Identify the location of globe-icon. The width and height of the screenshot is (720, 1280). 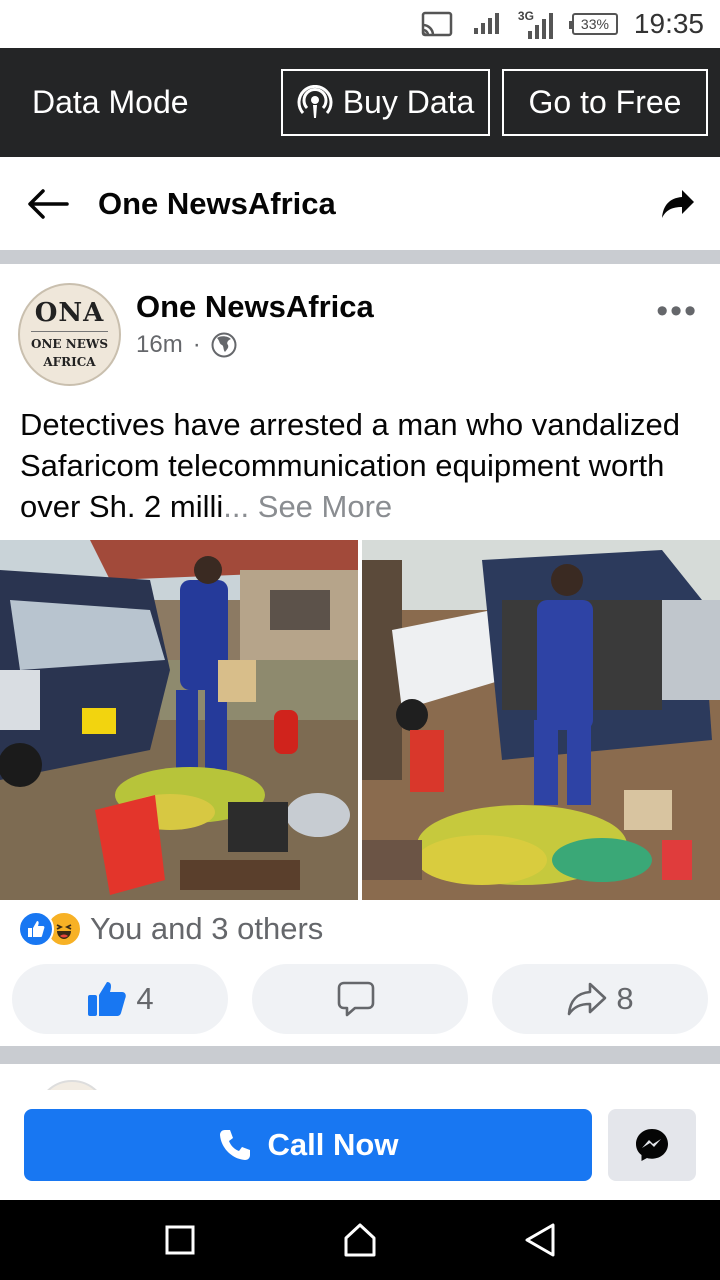
(224, 345).